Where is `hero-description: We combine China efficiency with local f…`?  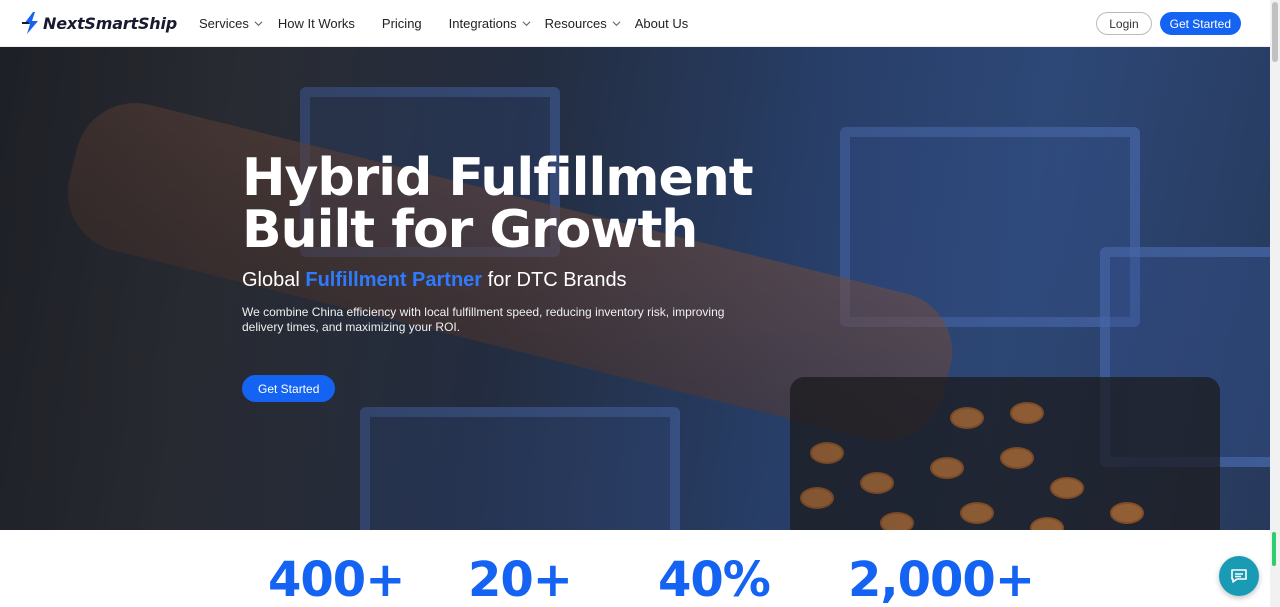 hero-description: We combine China efficiency with local f… is located at coordinates (483, 319).